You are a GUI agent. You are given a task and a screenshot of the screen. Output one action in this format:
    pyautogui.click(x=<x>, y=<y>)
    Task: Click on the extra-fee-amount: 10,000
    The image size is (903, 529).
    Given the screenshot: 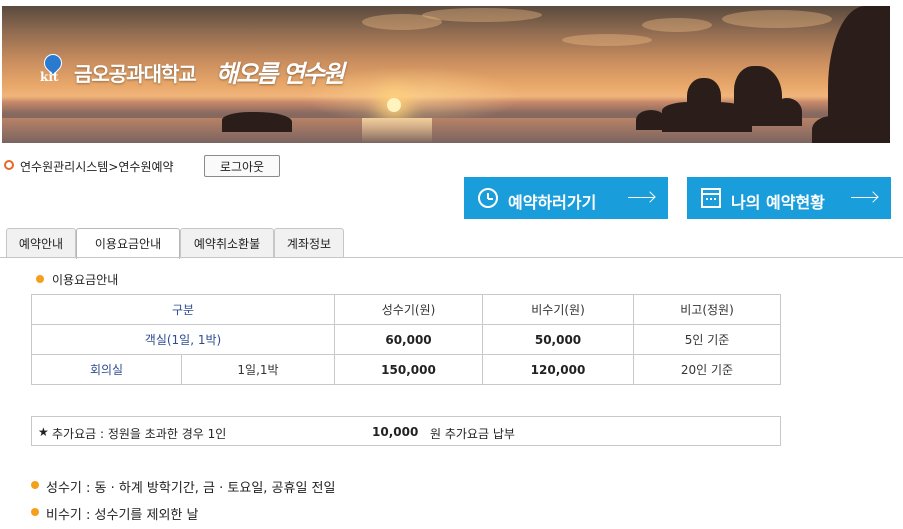 What is the action you would take?
    pyautogui.click(x=395, y=432)
    